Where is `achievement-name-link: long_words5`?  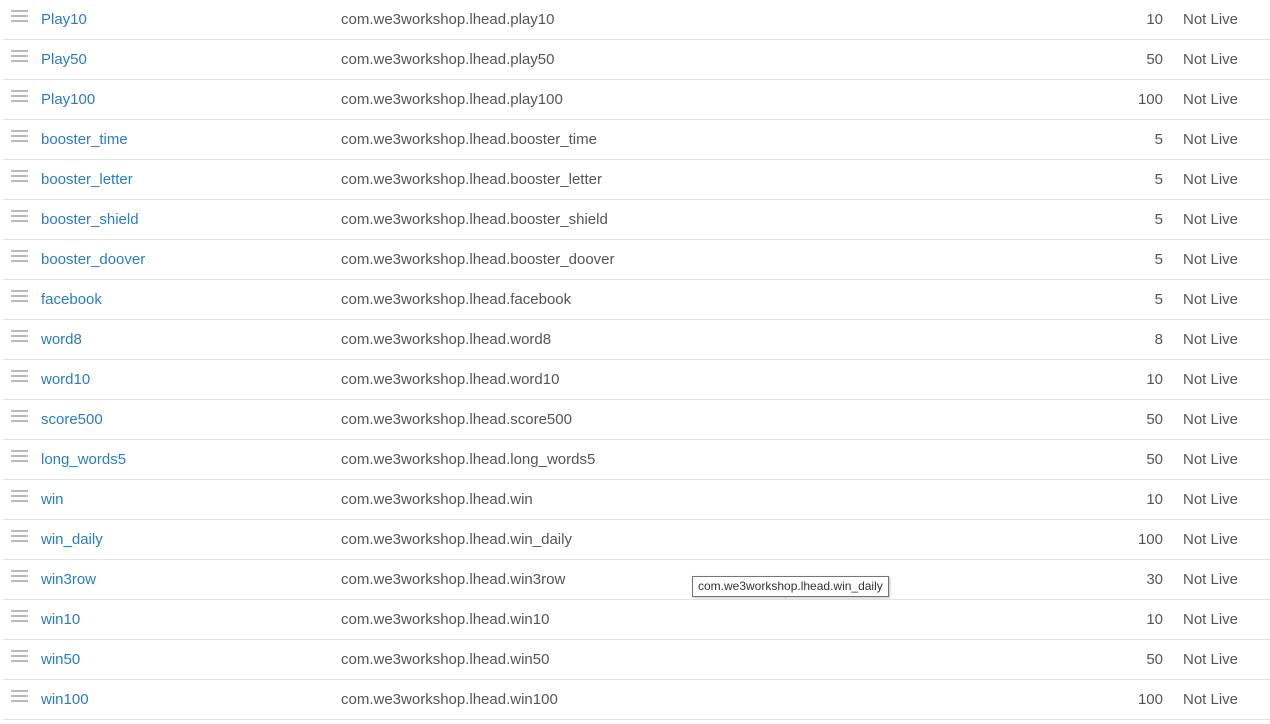
achievement-name-link: long_words5 is located at coordinates (83, 459).